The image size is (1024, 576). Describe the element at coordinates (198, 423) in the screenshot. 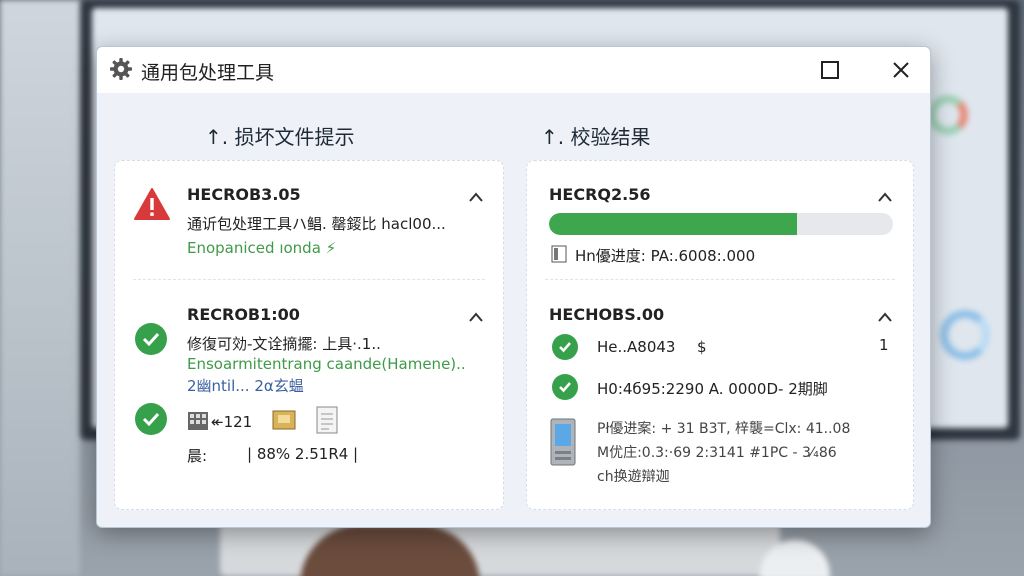

I see `grid-file-icon` at that location.